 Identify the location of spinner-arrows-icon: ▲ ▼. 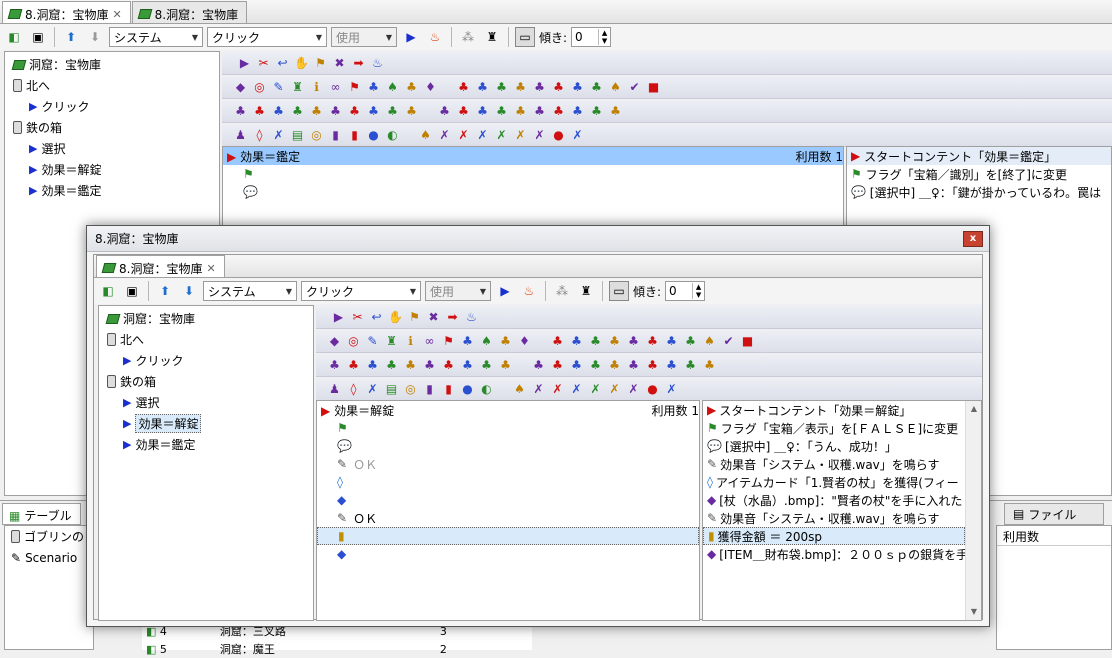
(604, 37).